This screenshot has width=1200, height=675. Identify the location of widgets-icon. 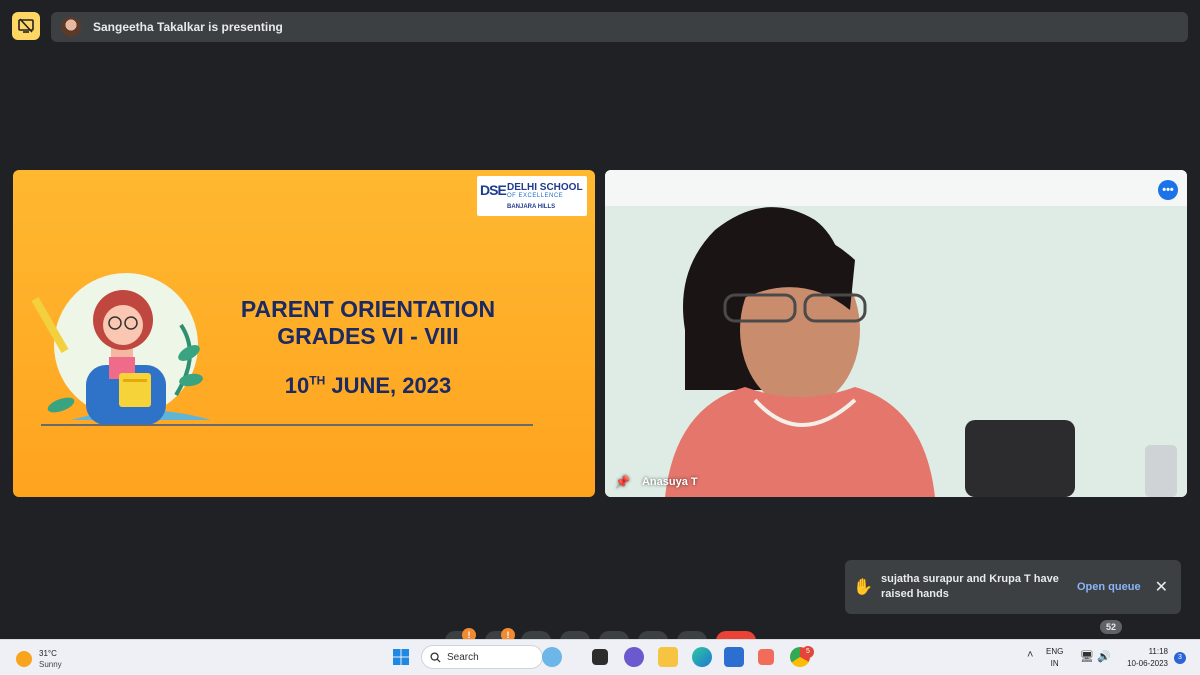
(552, 657).